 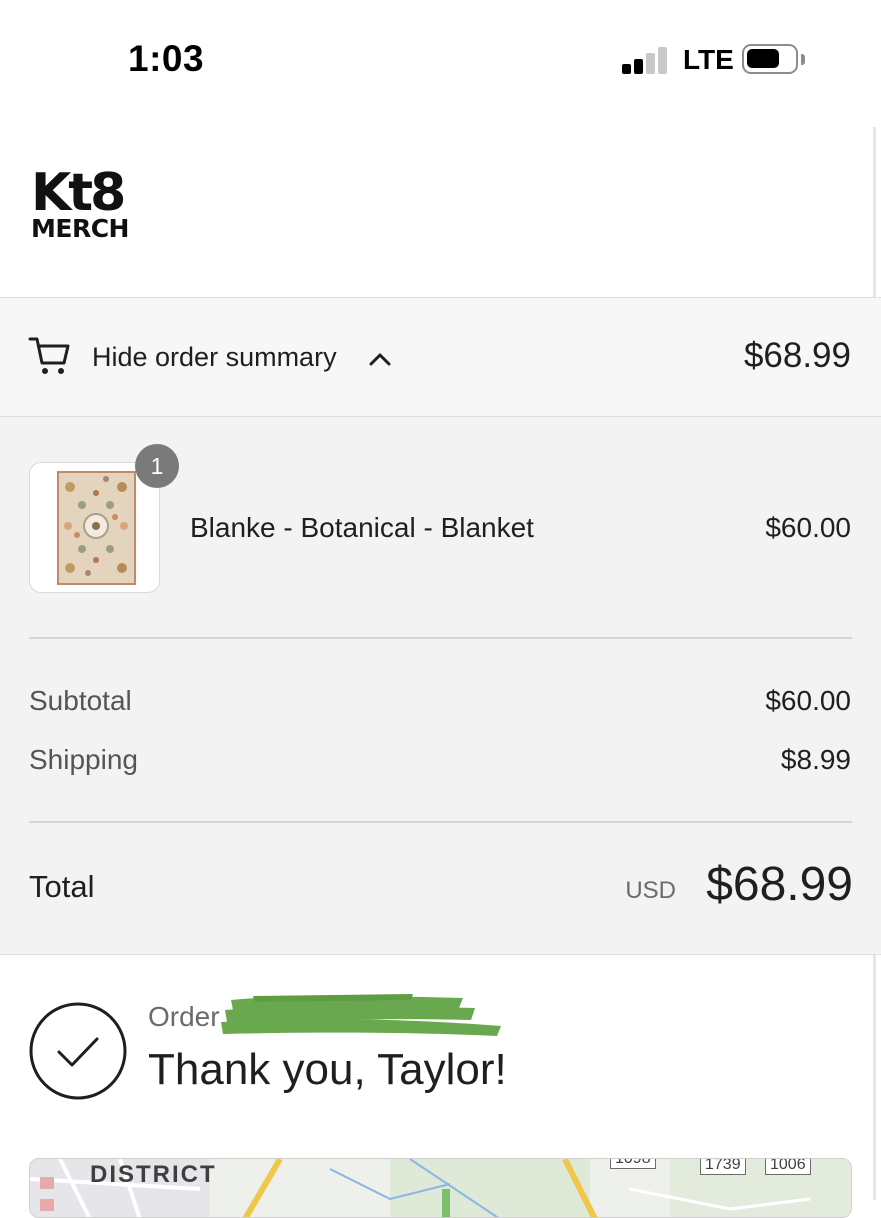 I want to click on shipping-label: Shipping, so click(x=83, y=759).